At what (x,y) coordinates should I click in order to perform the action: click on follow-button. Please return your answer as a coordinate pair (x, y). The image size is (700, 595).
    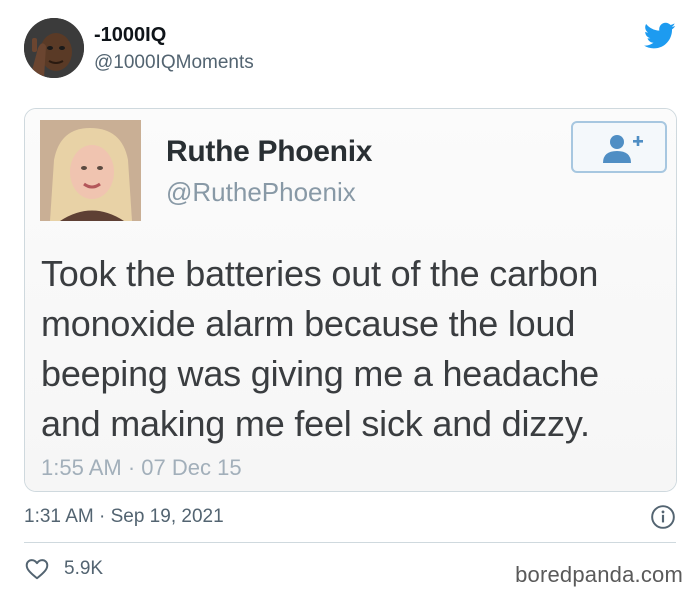
    Looking at the image, I should click on (619, 147).